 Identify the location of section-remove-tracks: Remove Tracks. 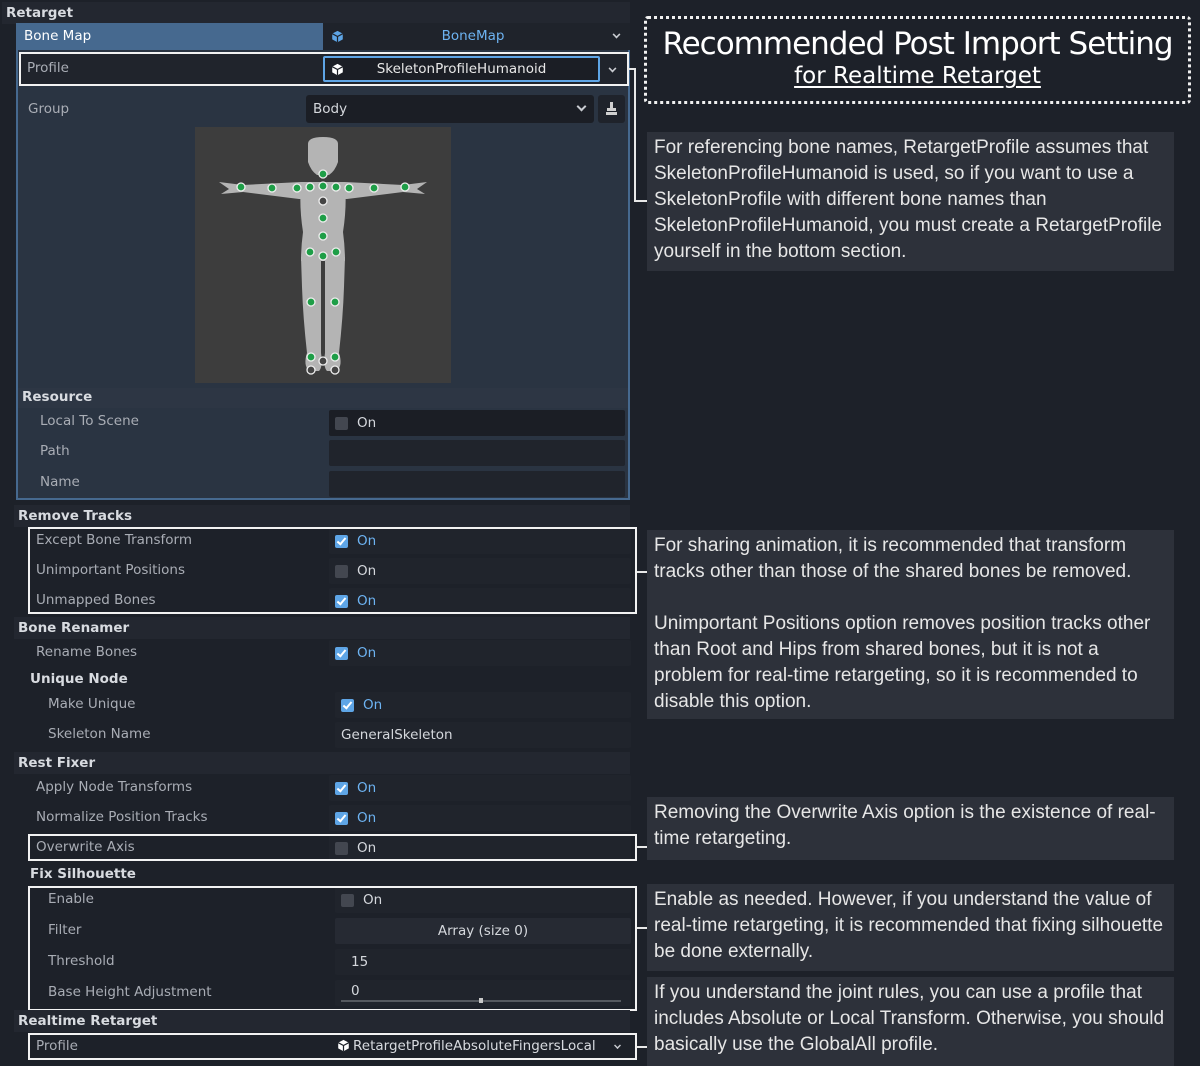
(322, 516).